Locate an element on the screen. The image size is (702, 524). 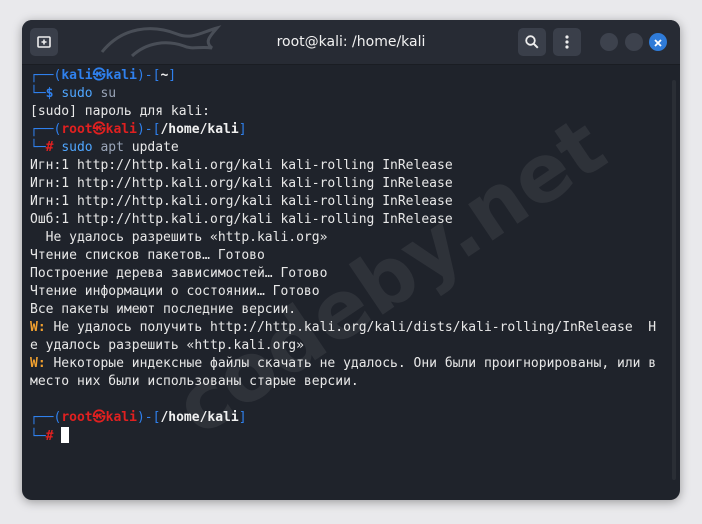
search-button is located at coordinates (532, 42).